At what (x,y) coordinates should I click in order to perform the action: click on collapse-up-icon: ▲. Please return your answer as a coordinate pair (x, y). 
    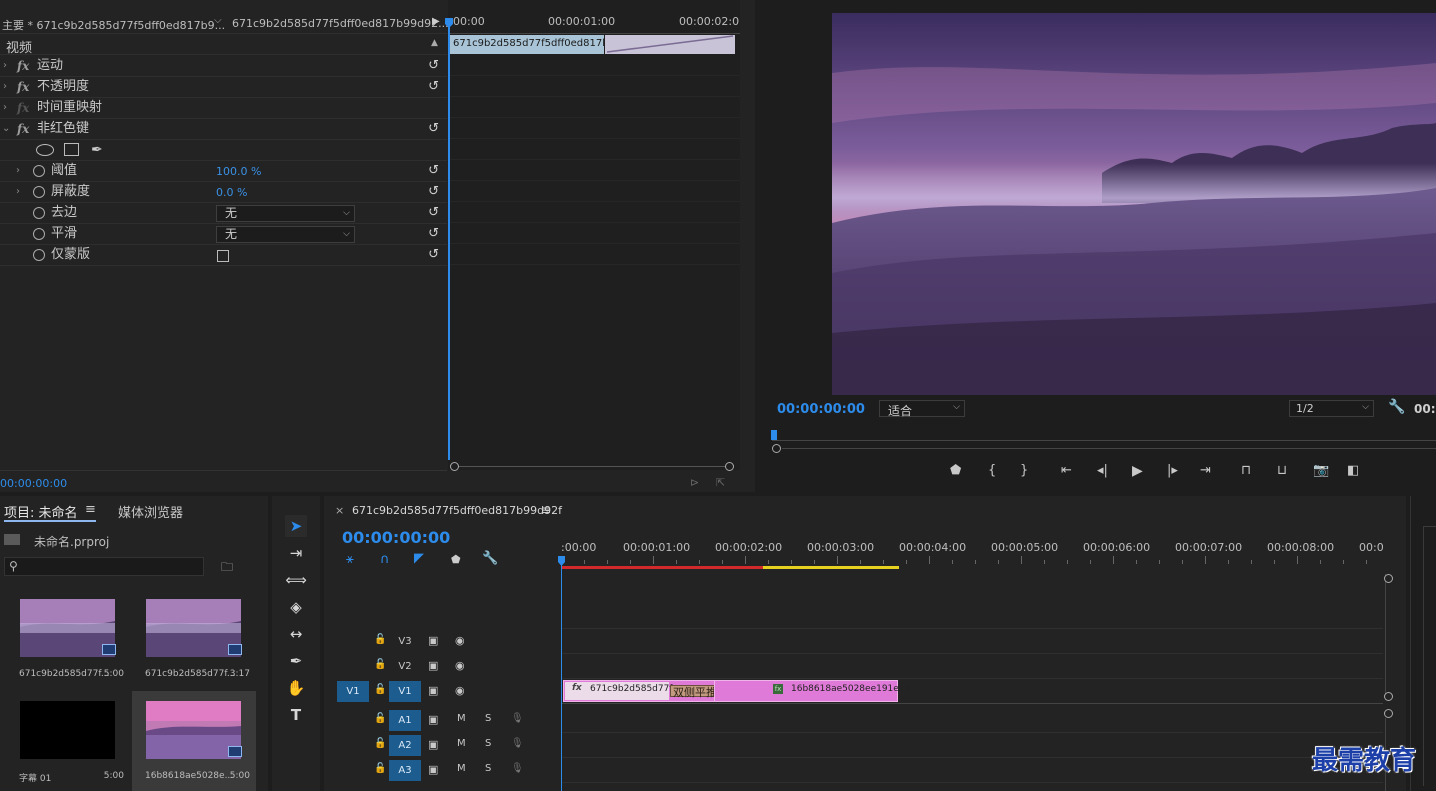
    Looking at the image, I should click on (434, 43).